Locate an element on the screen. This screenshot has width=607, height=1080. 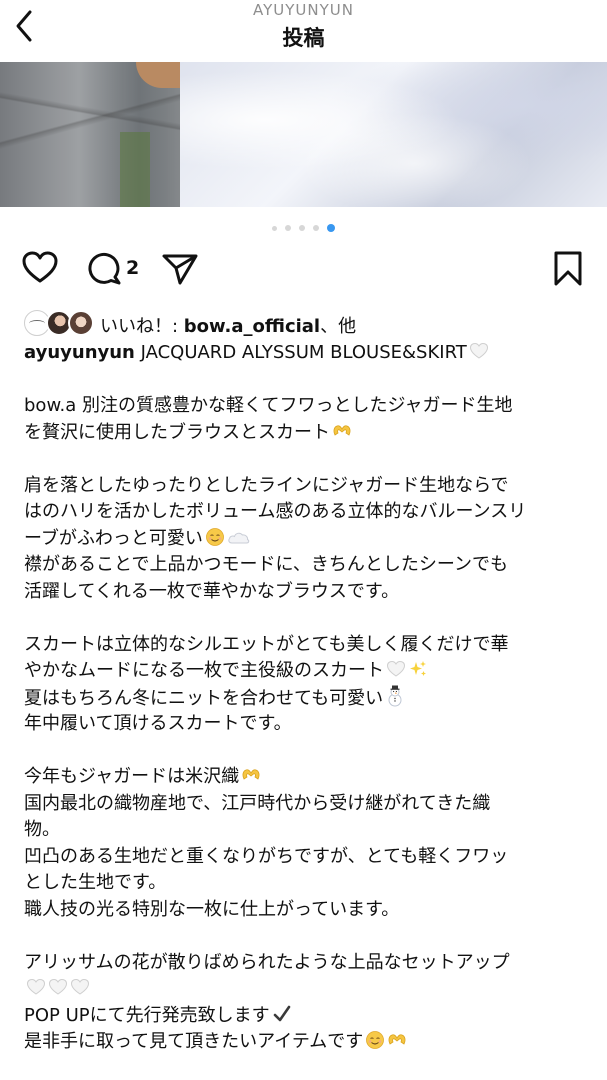
caption-line: 是非手に取って見て頂きたいアイテムです is located at coordinates (304, 1042).